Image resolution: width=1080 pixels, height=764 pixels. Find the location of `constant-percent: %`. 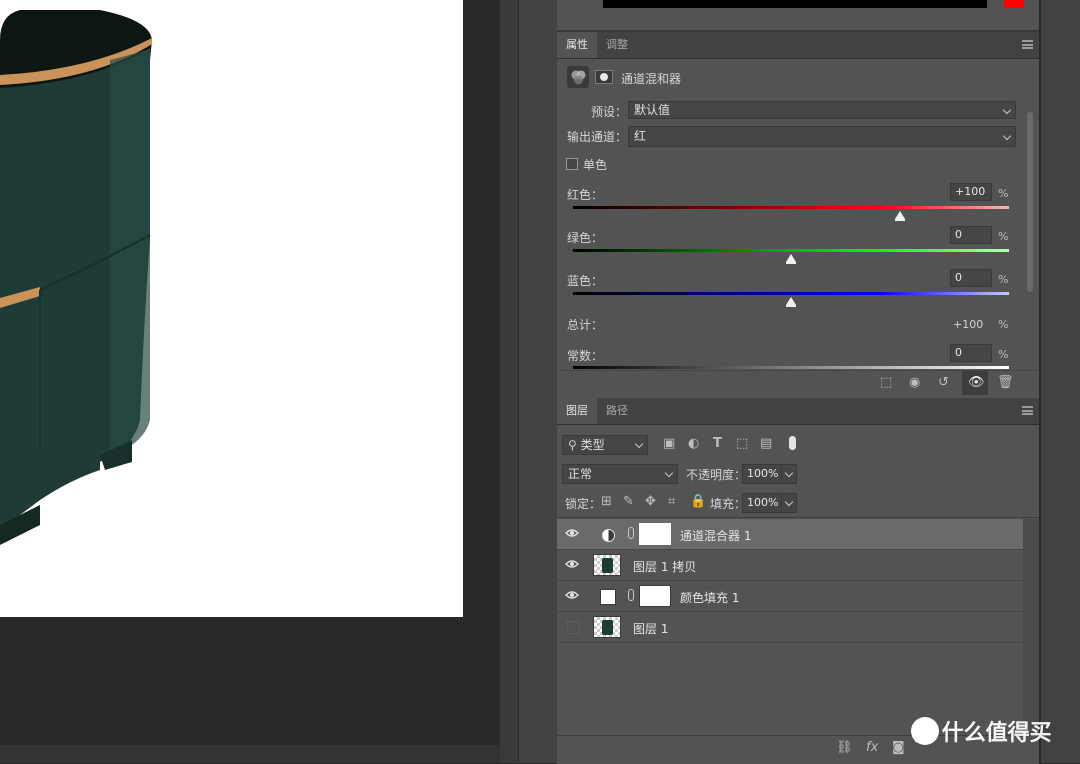

constant-percent: % is located at coordinates (1003, 354).